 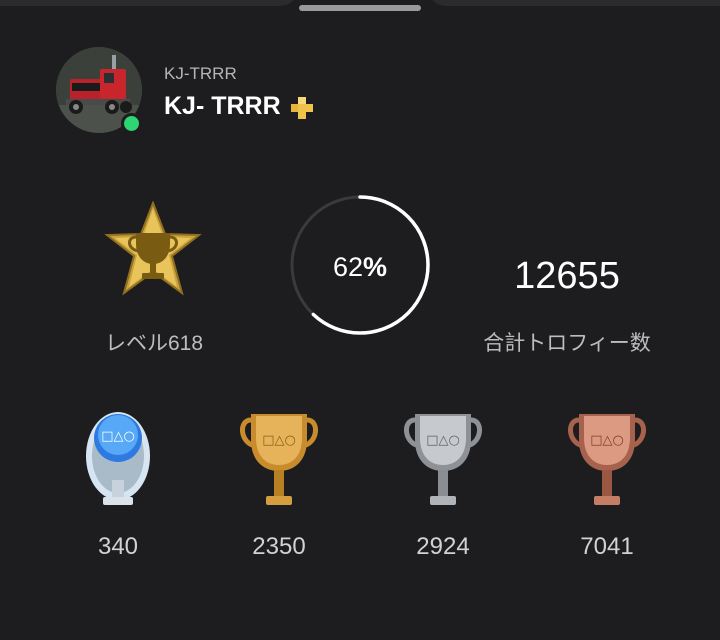 I want to click on progress-percentage: 62%, so click(x=360, y=267).